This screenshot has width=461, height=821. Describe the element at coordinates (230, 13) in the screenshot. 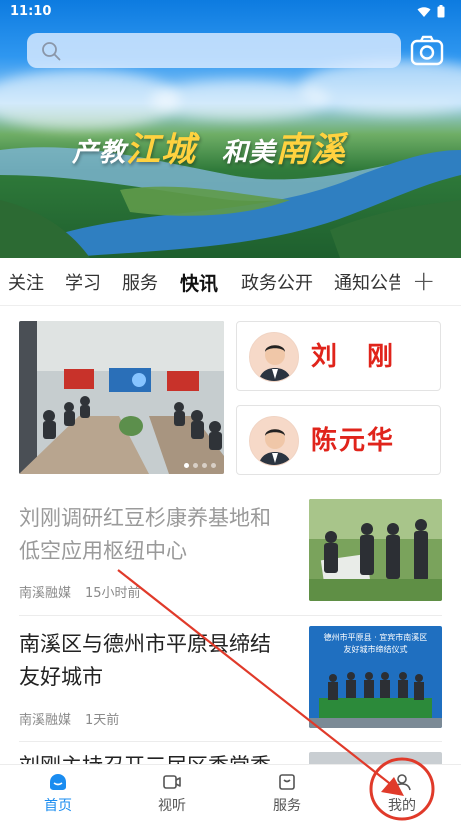

I see `status-bar: 11:10` at that location.